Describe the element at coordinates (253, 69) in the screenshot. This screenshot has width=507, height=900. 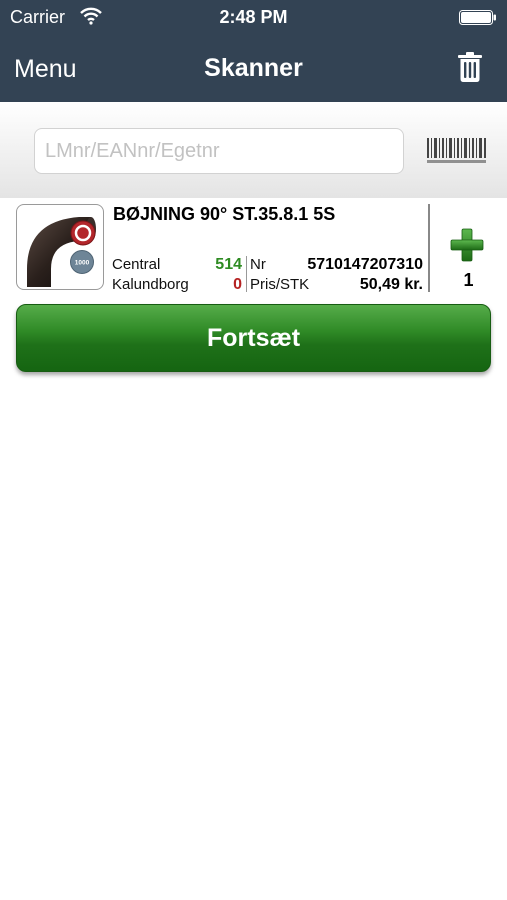
I see `navigation-bar: Menu Skanner` at that location.